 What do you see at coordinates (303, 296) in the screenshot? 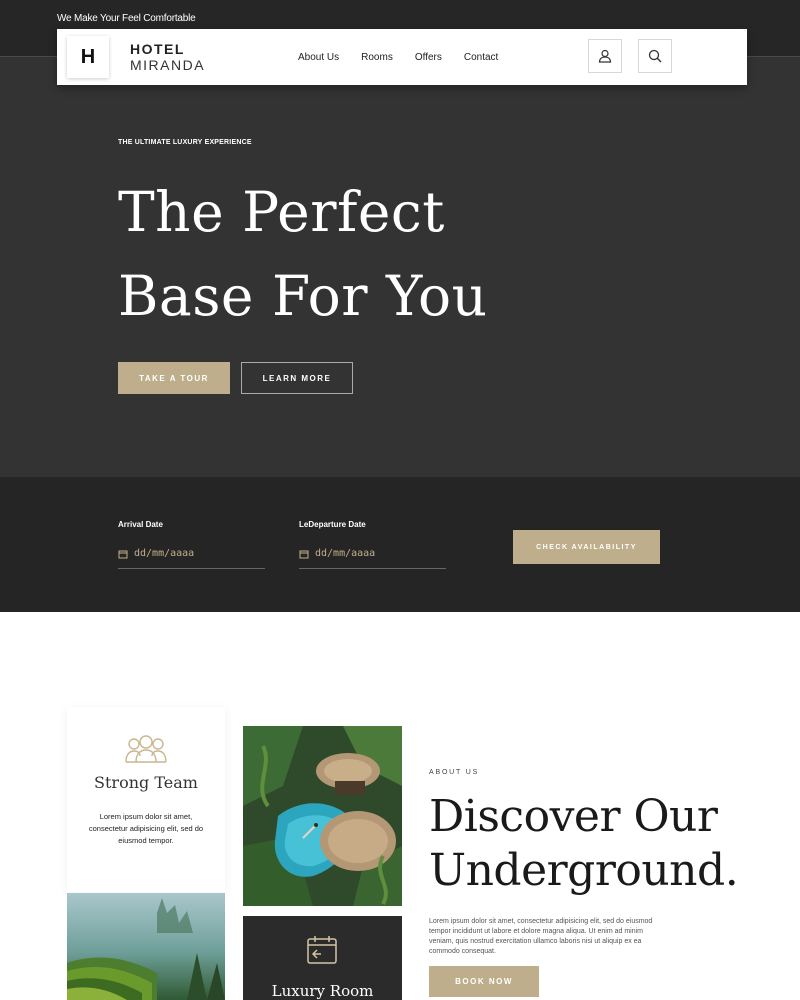
I see `hero-headline-line-2: Base For You` at bounding box center [303, 296].